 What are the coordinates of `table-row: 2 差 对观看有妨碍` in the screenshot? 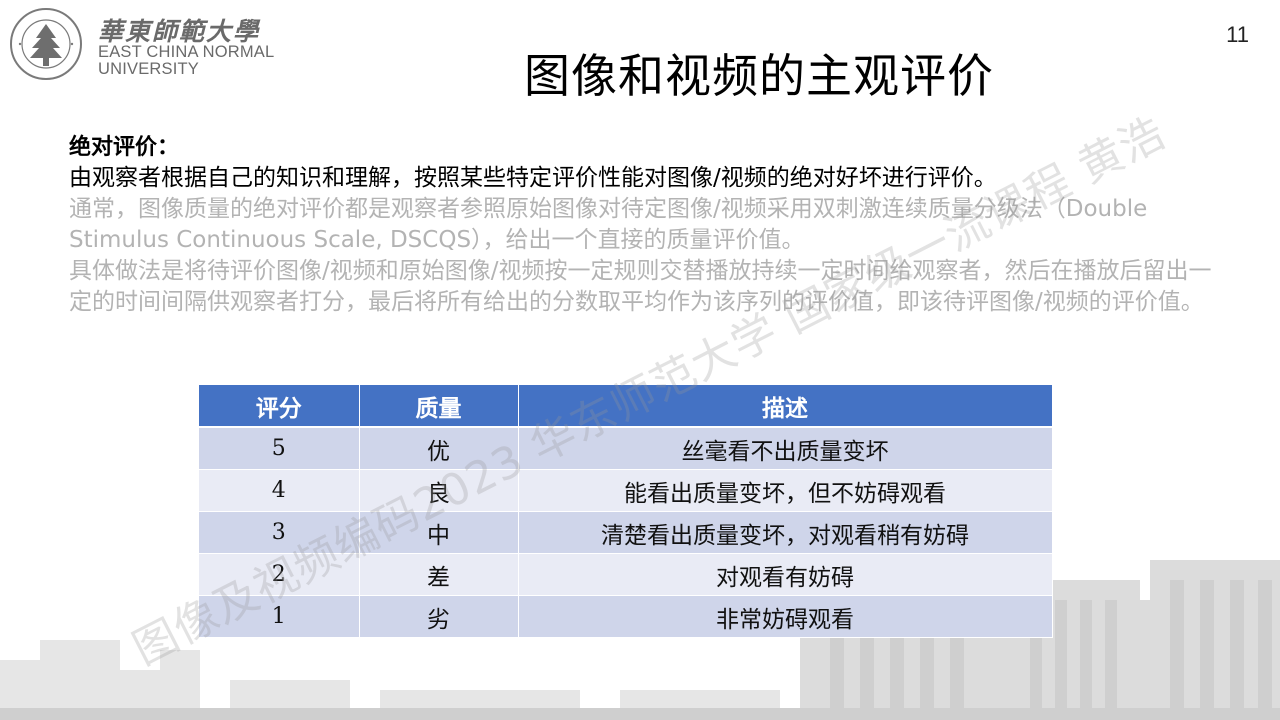 It's located at (626, 574).